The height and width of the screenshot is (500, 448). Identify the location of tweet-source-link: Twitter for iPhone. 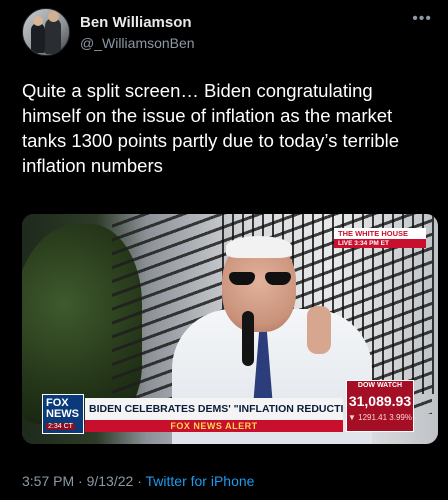
(200, 481).